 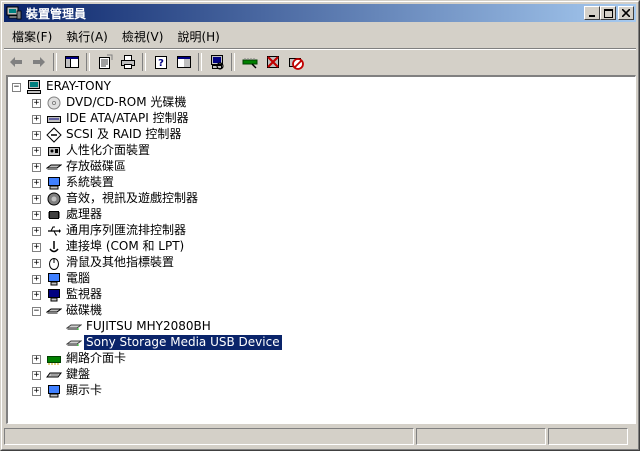 What do you see at coordinates (54, 391) in the screenshot?
I see `display-adapter-icon` at bounding box center [54, 391].